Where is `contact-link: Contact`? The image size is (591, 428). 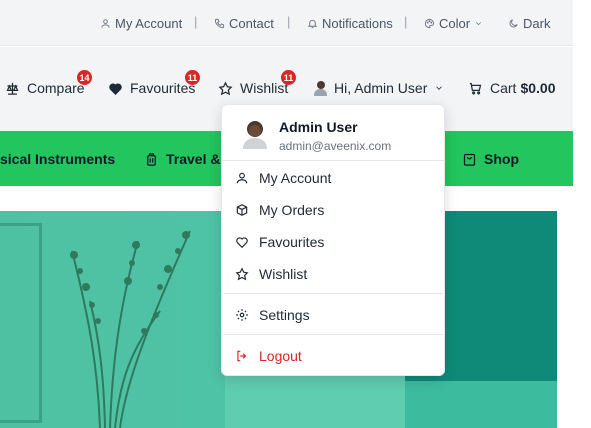
contact-link: Contact is located at coordinates (244, 23).